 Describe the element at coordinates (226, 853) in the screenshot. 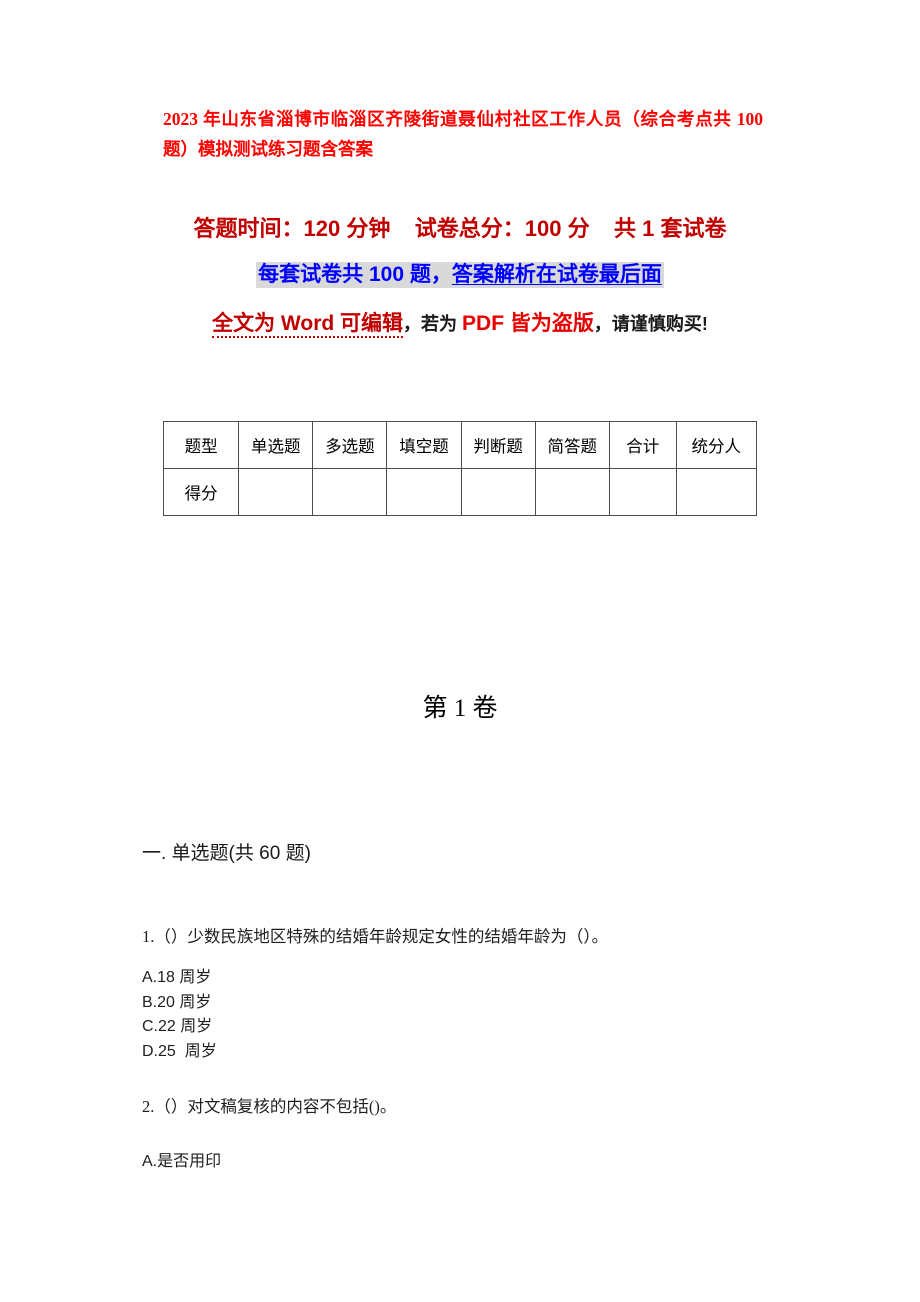

I see `section-heading-single-choice: 一. 单选题(共 60 题)` at that location.